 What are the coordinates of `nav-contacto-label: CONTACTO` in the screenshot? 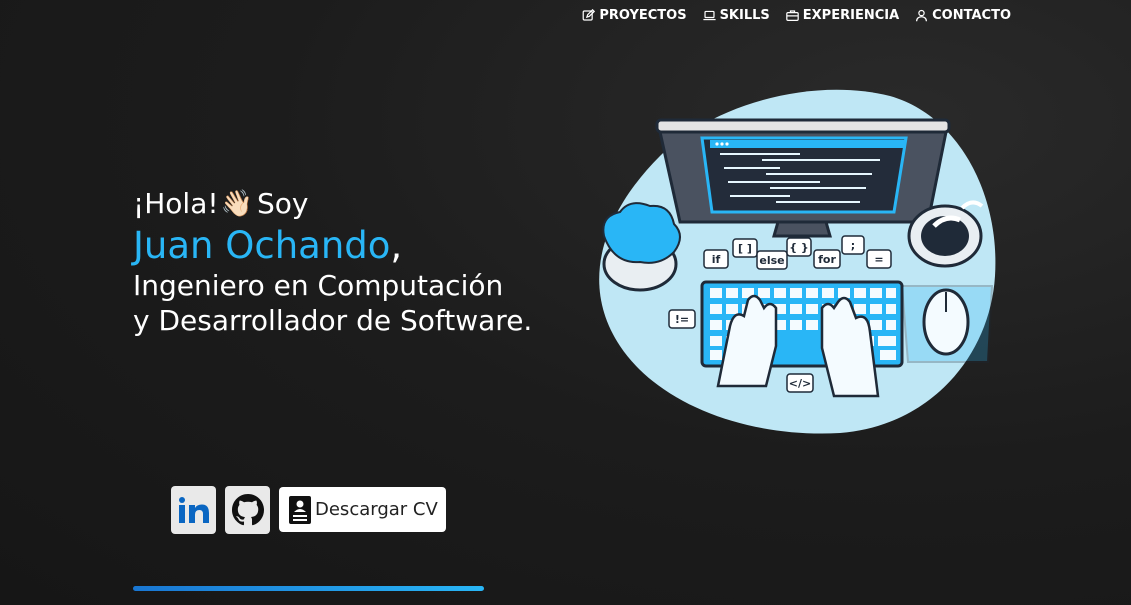 It's located at (971, 15).